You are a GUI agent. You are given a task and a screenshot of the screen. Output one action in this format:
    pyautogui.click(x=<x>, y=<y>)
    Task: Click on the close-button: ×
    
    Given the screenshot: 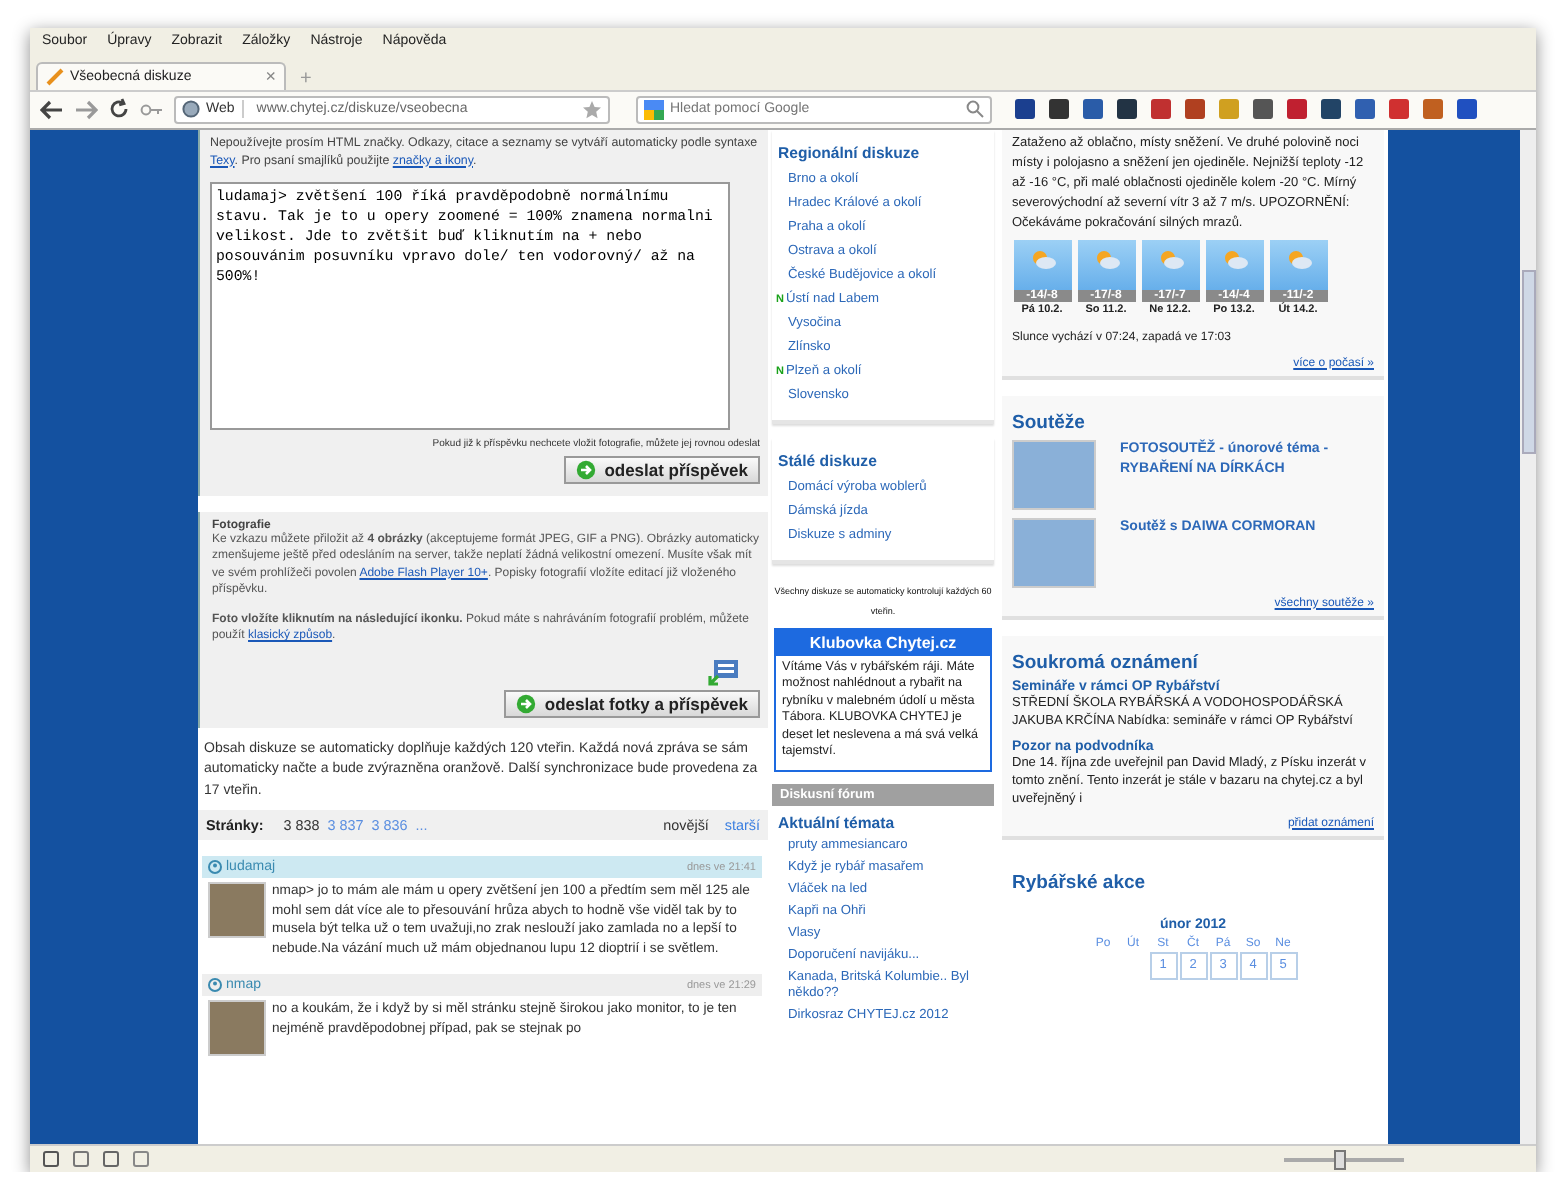 What is the action you would take?
    pyautogui.click(x=270, y=76)
    